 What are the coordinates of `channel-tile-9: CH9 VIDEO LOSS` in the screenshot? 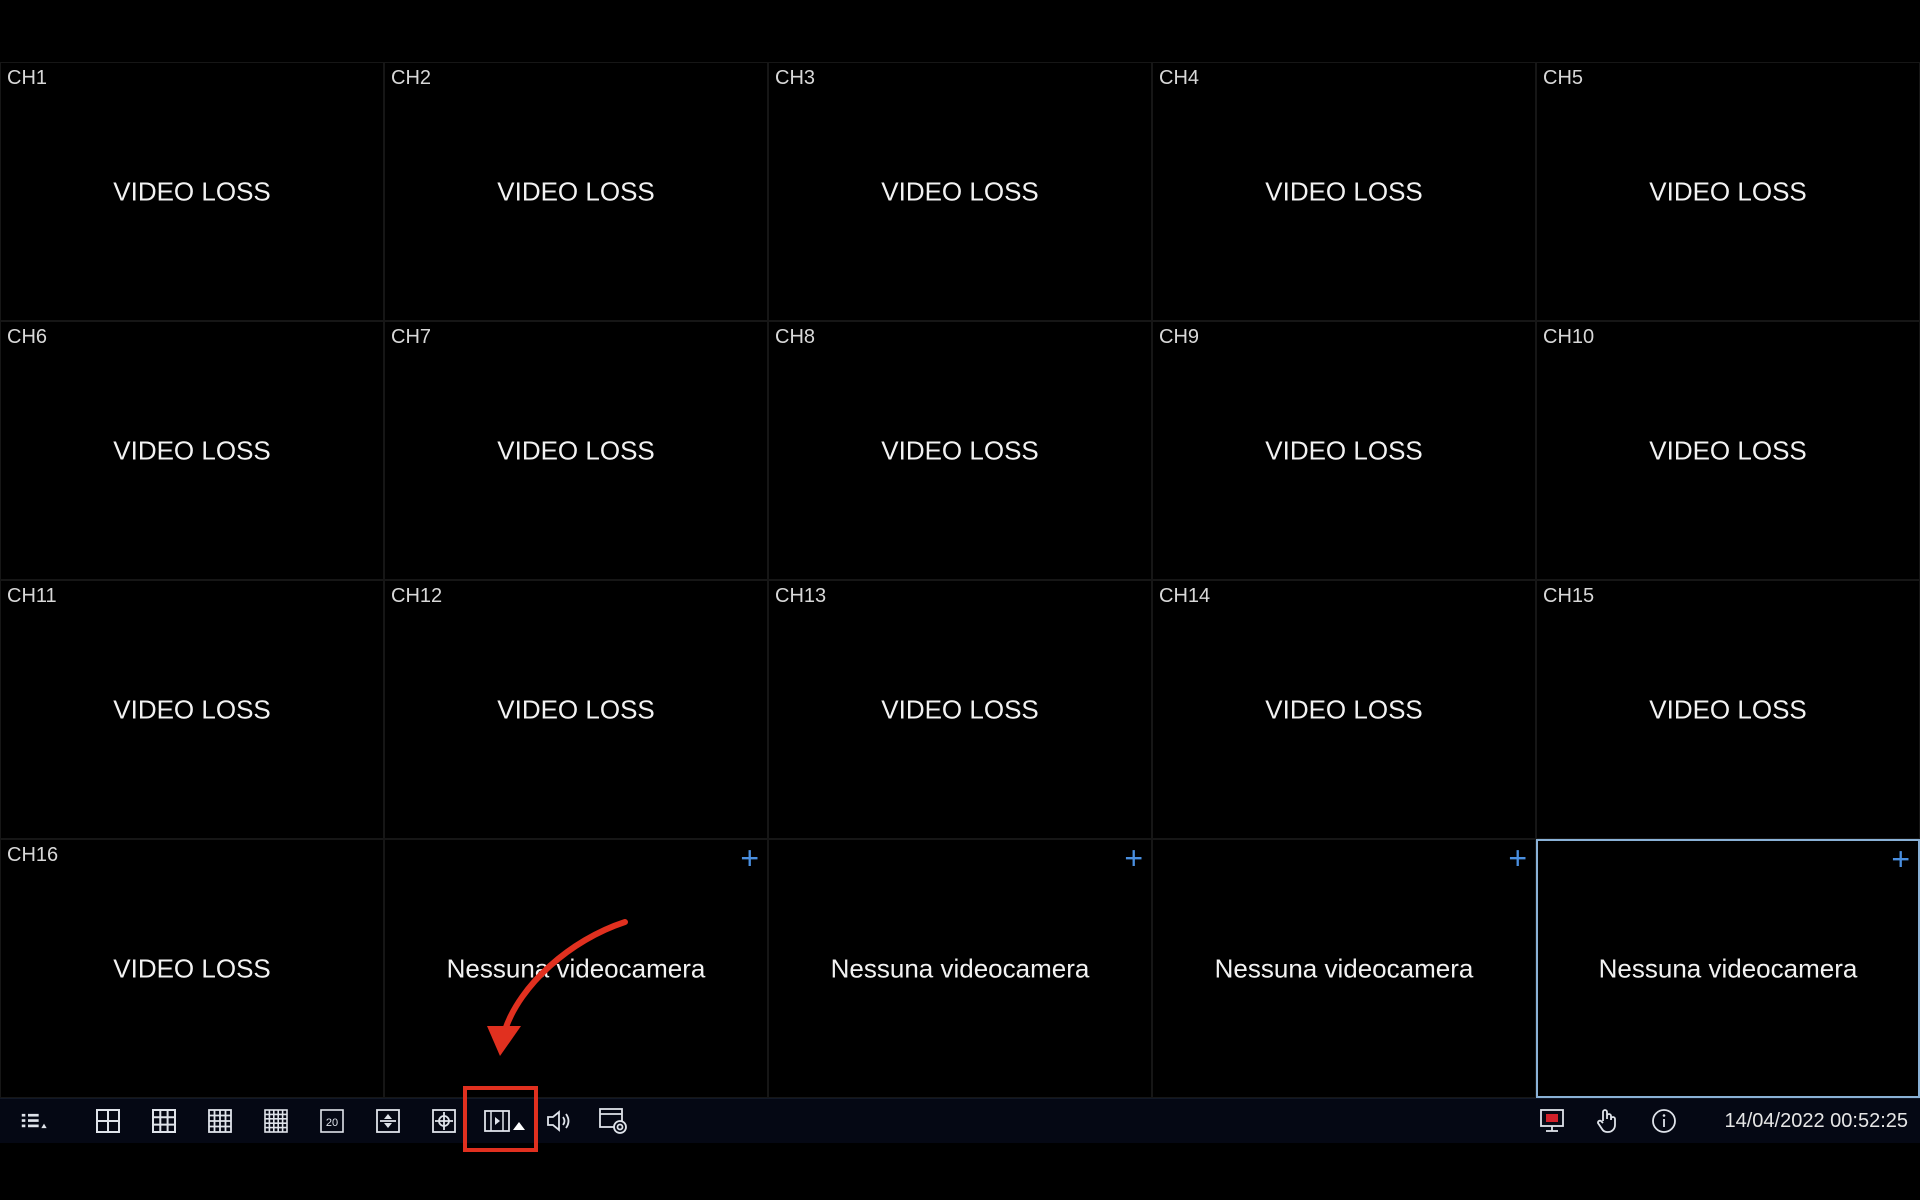 It's located at (1344, 450).